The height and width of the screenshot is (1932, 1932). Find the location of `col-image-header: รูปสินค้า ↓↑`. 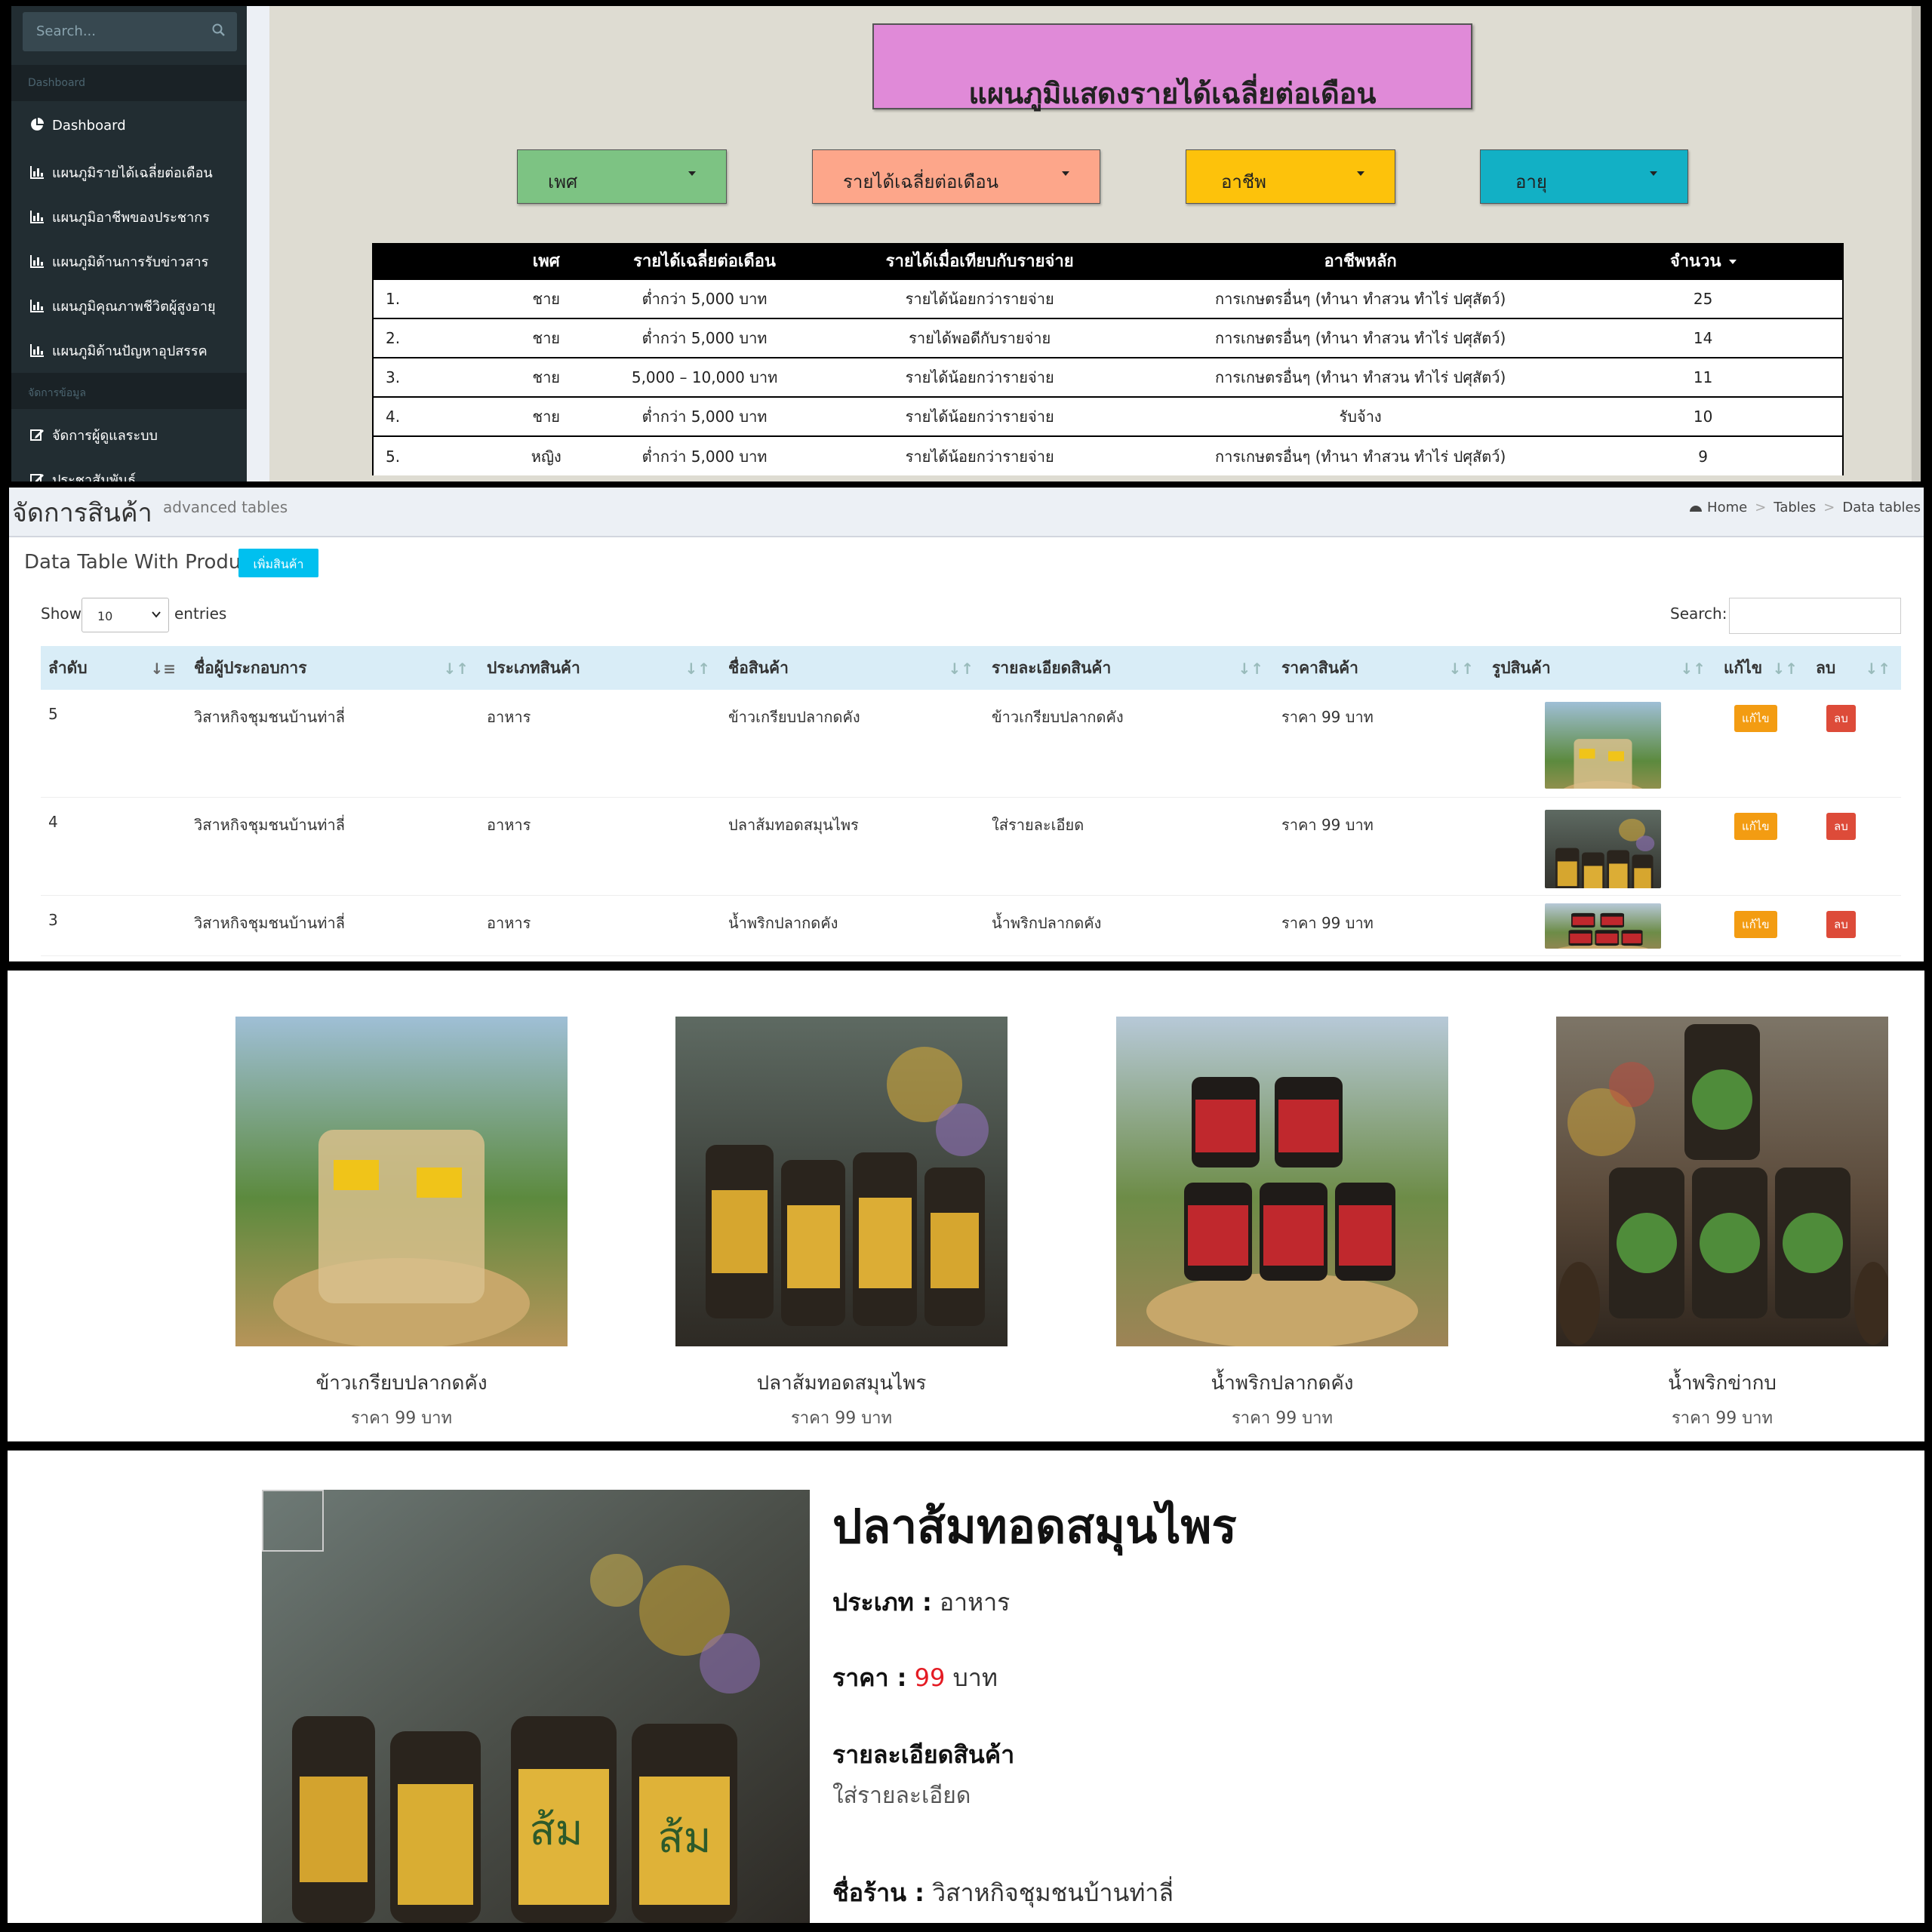

col-image-header: รูปสินค้า ↓↑ is located at coordinates (1600, 668).